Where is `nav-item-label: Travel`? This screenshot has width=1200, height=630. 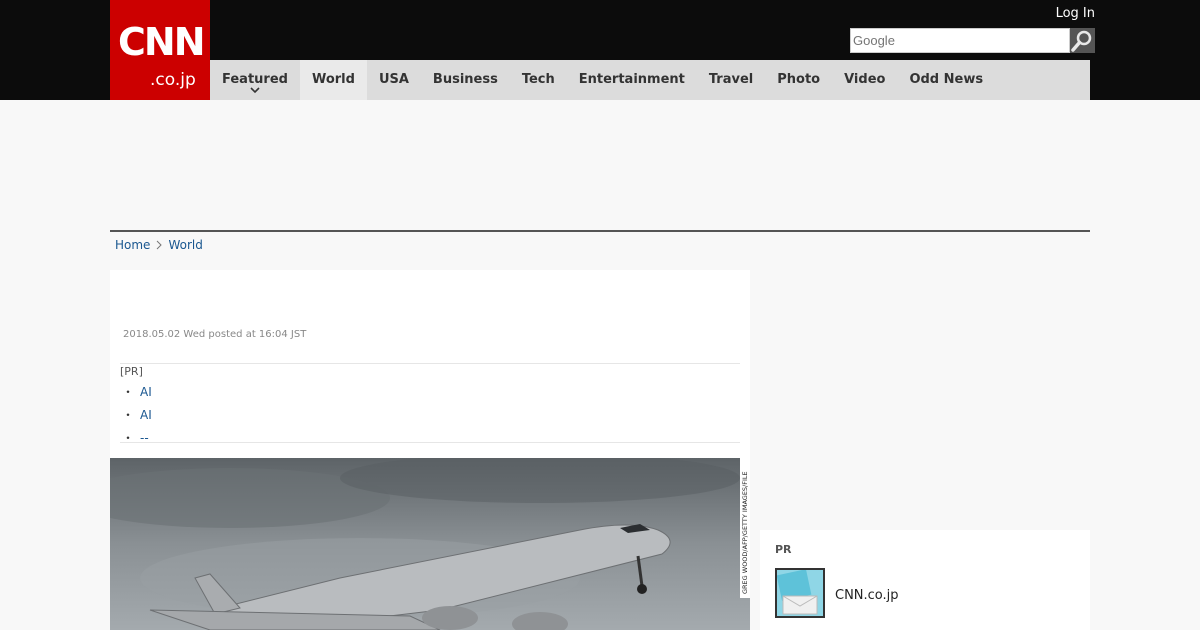
nav-item-label: Travel is located at coordinates (731, 79).